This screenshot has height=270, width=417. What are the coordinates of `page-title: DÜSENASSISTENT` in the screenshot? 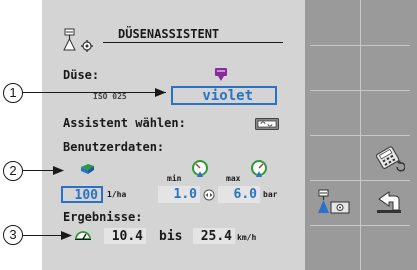 It's located at (169, 34).